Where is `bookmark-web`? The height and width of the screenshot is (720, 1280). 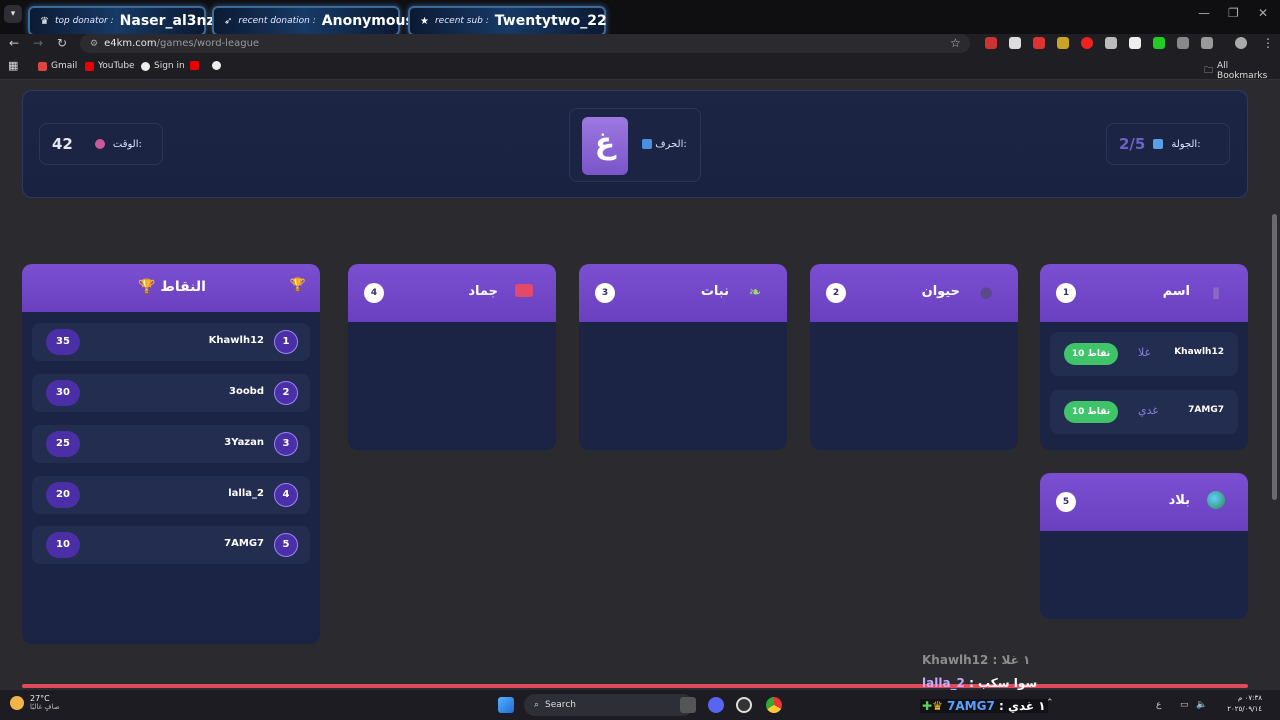 bookmark-web is located at coordinates (216, 65).